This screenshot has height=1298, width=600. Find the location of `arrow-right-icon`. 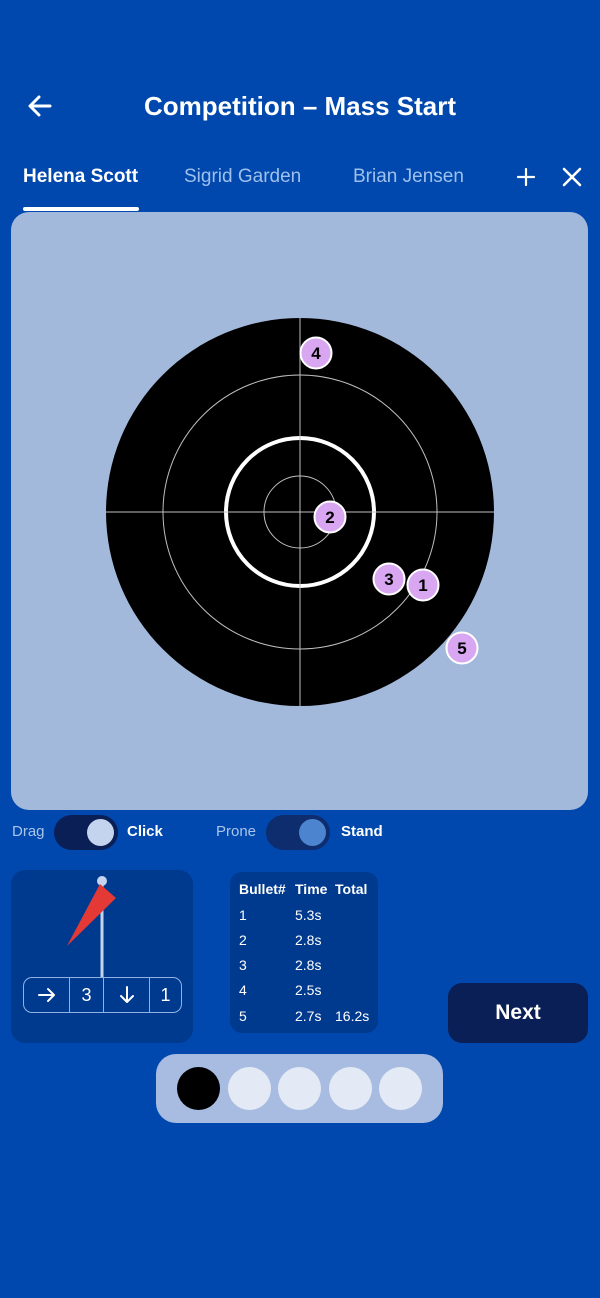

arrow-right-icon is located at coordinates (46, 995).